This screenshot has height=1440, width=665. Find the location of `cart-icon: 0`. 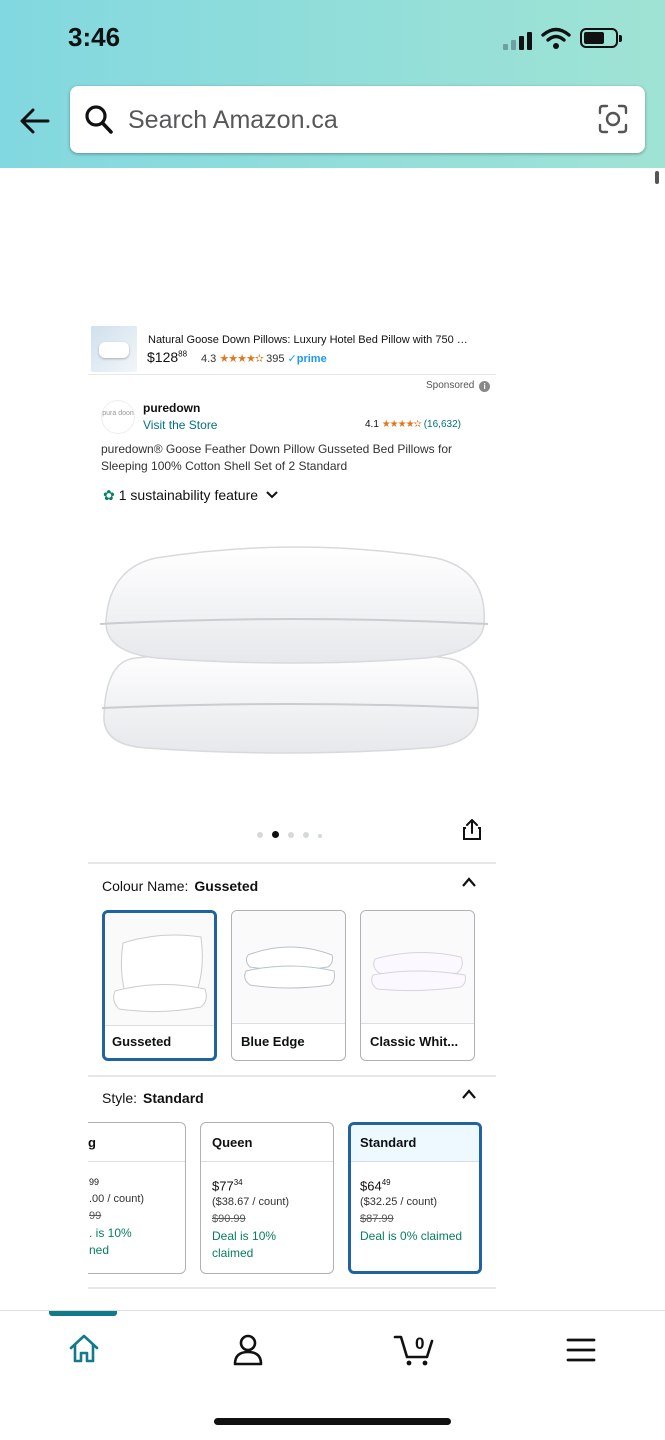

cart-icon: 0 is located at coordinates (414, 1348).